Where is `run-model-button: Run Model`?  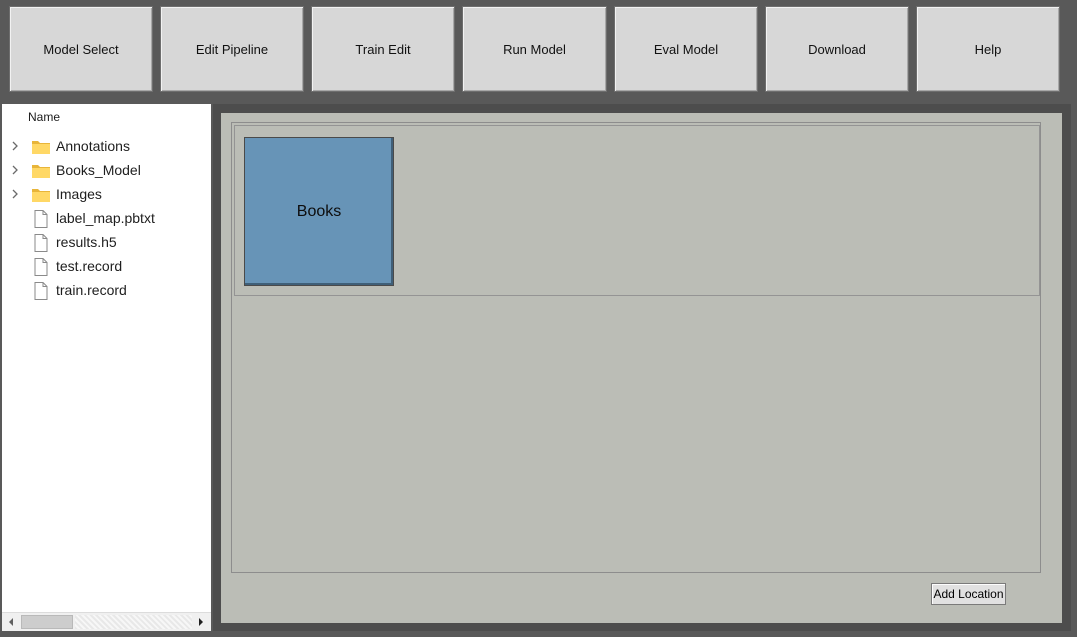 run-model-button: Run Model is located at coordinates (534, 49).